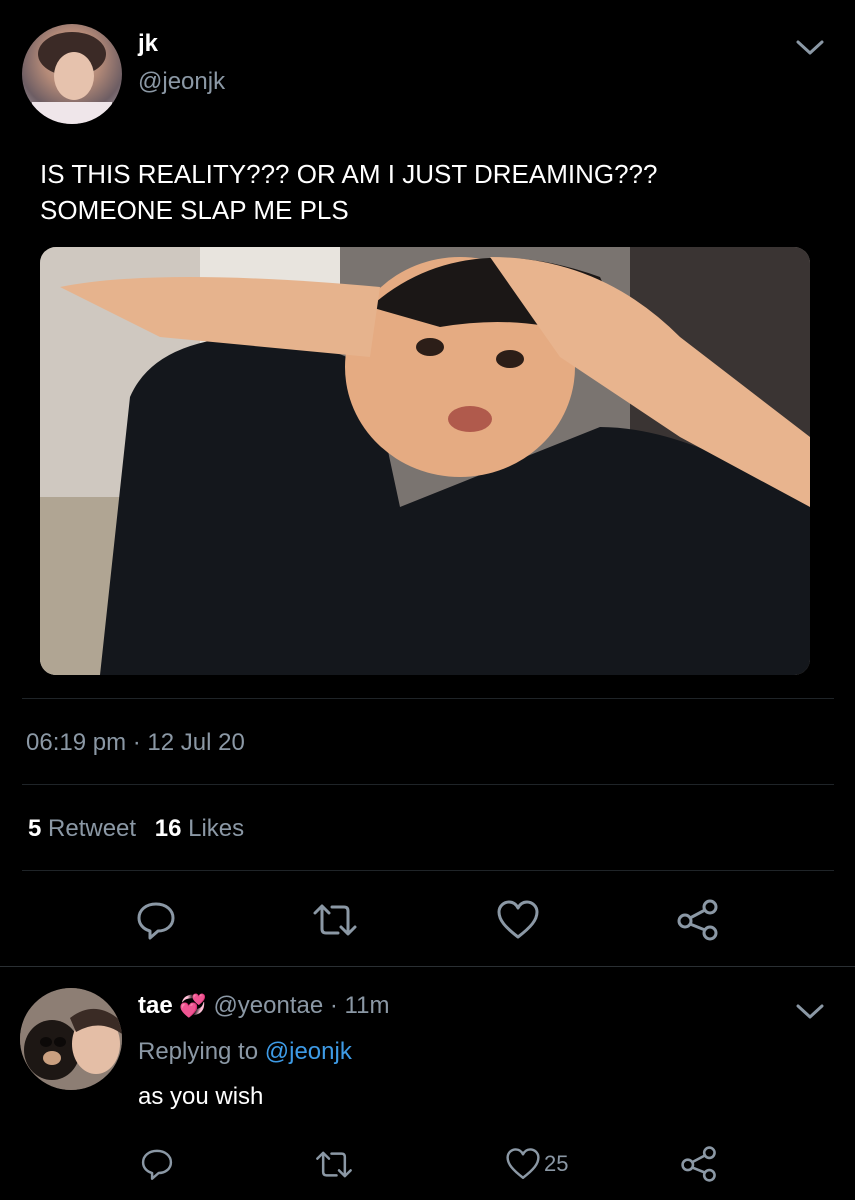  I want to click on retweets-stat: 5 Retweet, so click(85, 828).